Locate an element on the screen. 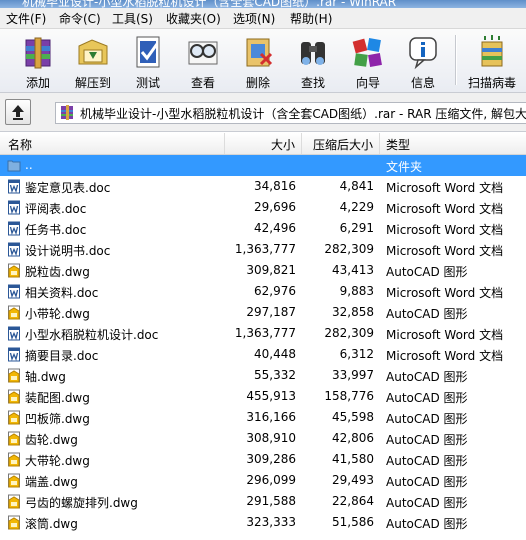 Image resolution: width=526 pixels, height=540 pixels. file-row: 滚筒.dwg 323,333 51,586 AutoCAD 图形 is located at coordinates (263, 522).